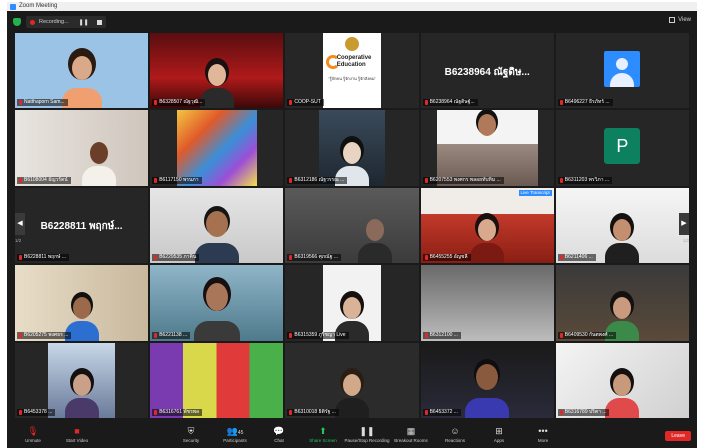 The image size is (704, 448). I want to click on more-label: More, so click(543, 440).